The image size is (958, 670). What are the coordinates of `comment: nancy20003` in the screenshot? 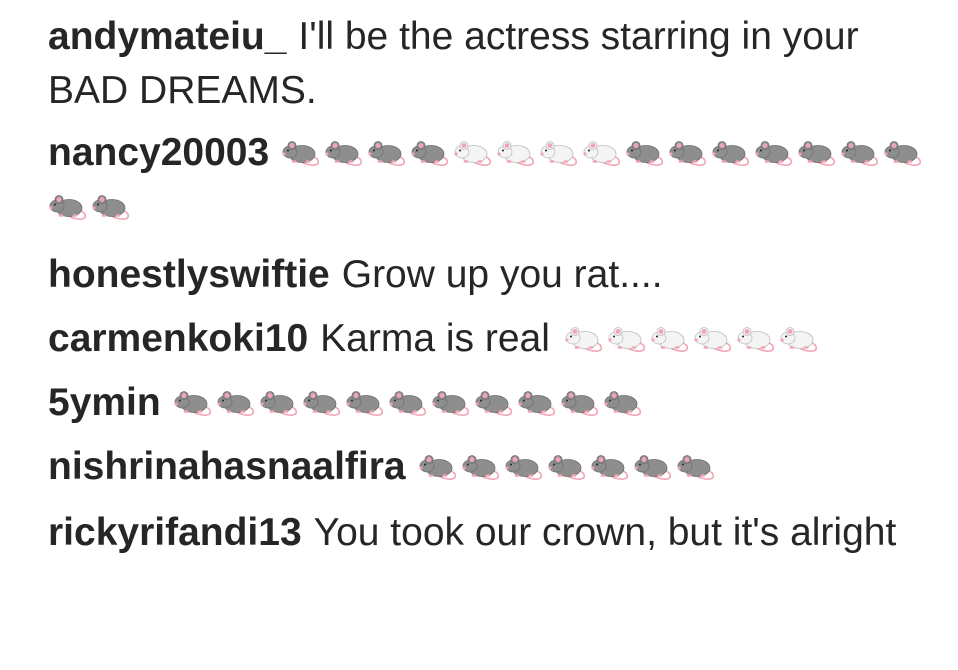 It's located at (488, 180).